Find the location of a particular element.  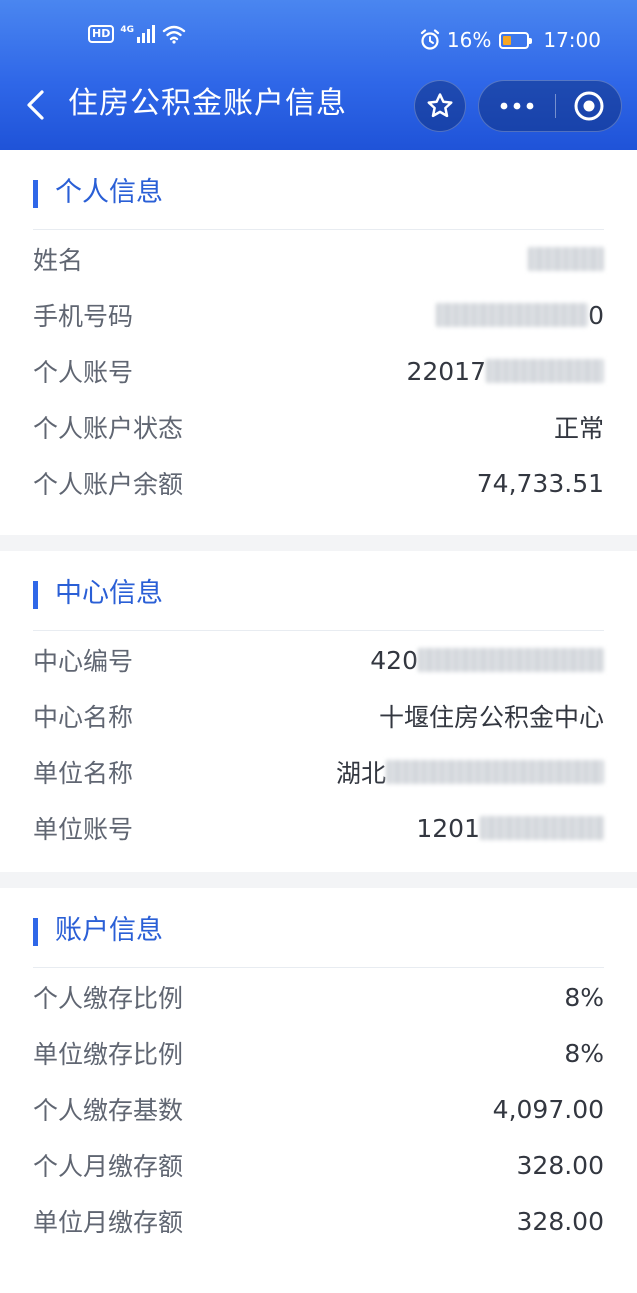

info-row-center-code: 中心编号 420 is located at coordinates (318, 660).